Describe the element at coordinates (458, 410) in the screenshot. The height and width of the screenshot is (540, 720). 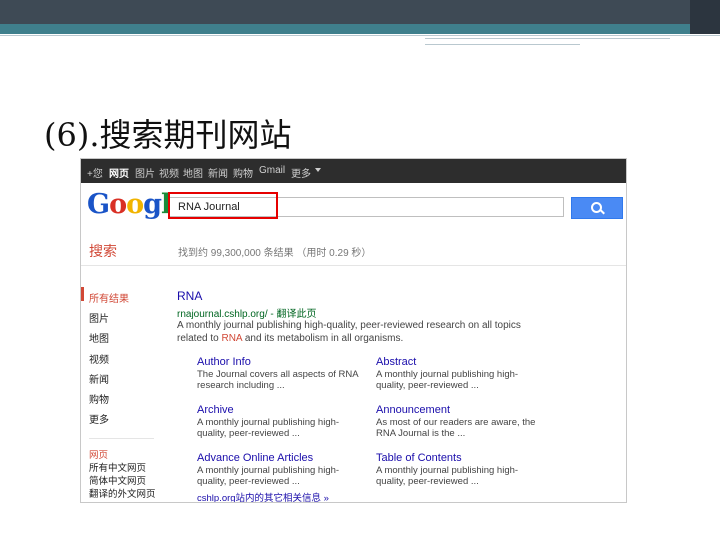
I see `sitelink-title: Announcement` at that location.